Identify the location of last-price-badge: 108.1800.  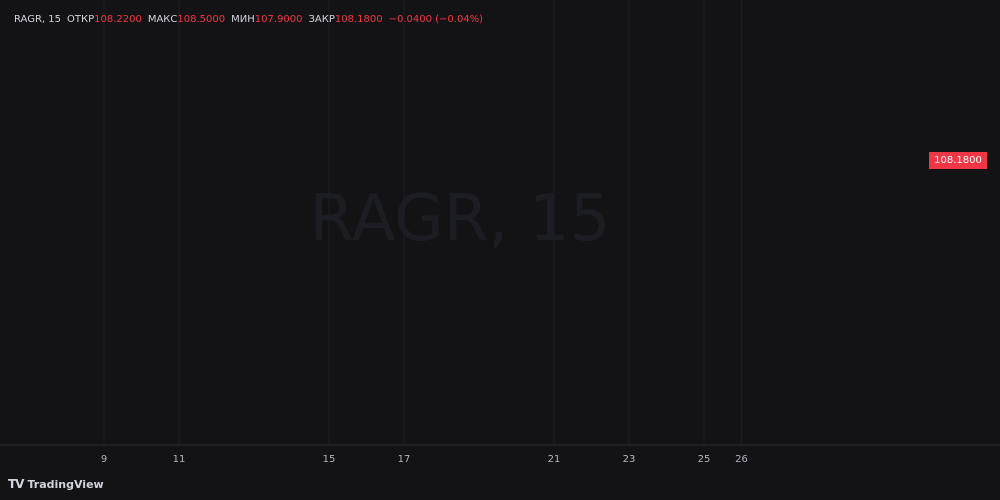
(958, 160).